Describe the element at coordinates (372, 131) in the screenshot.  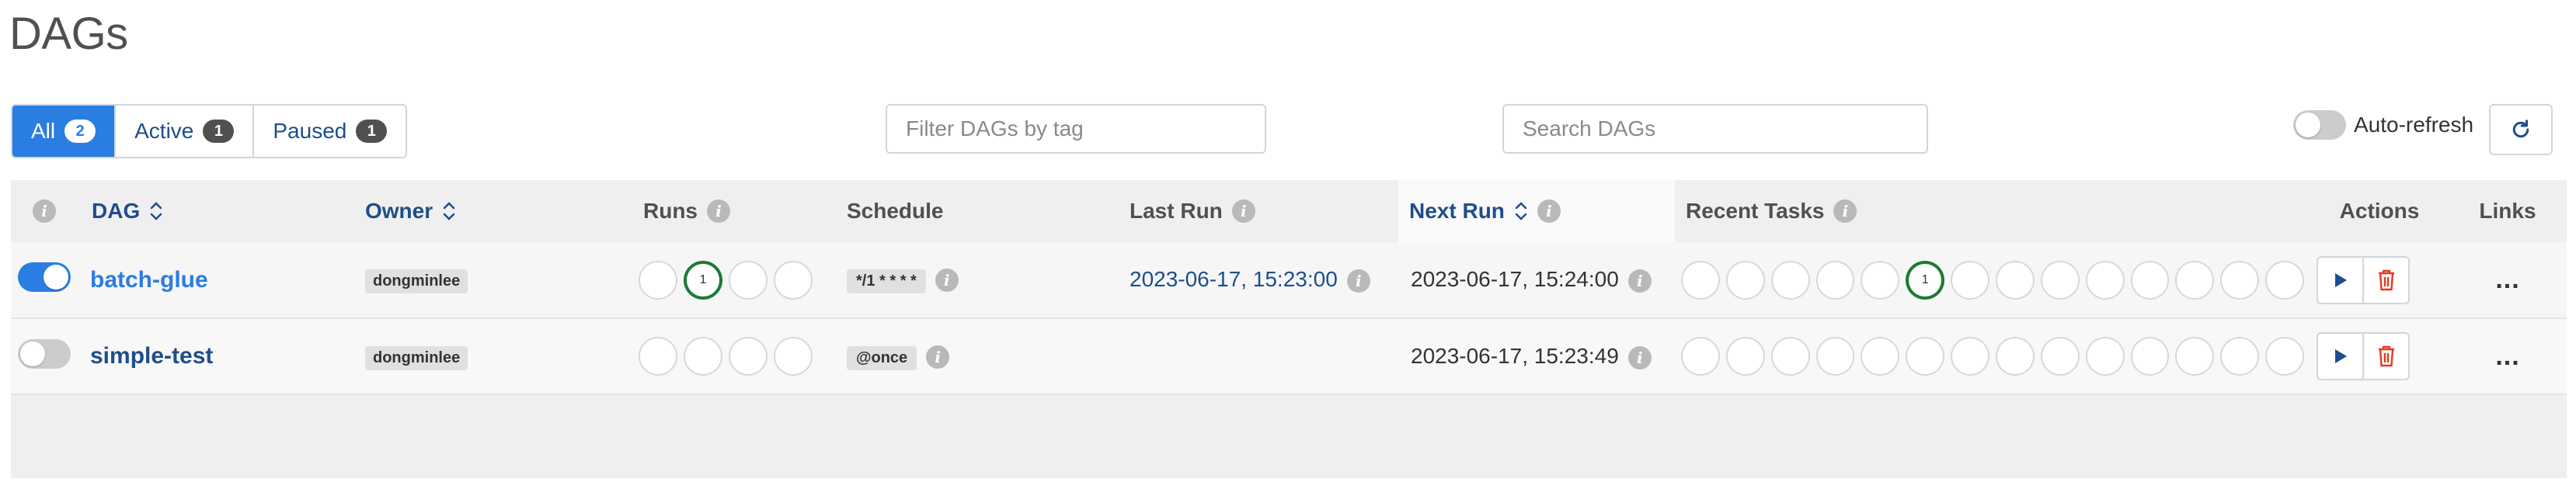
I see `filter-paused-count: 1` at that location.